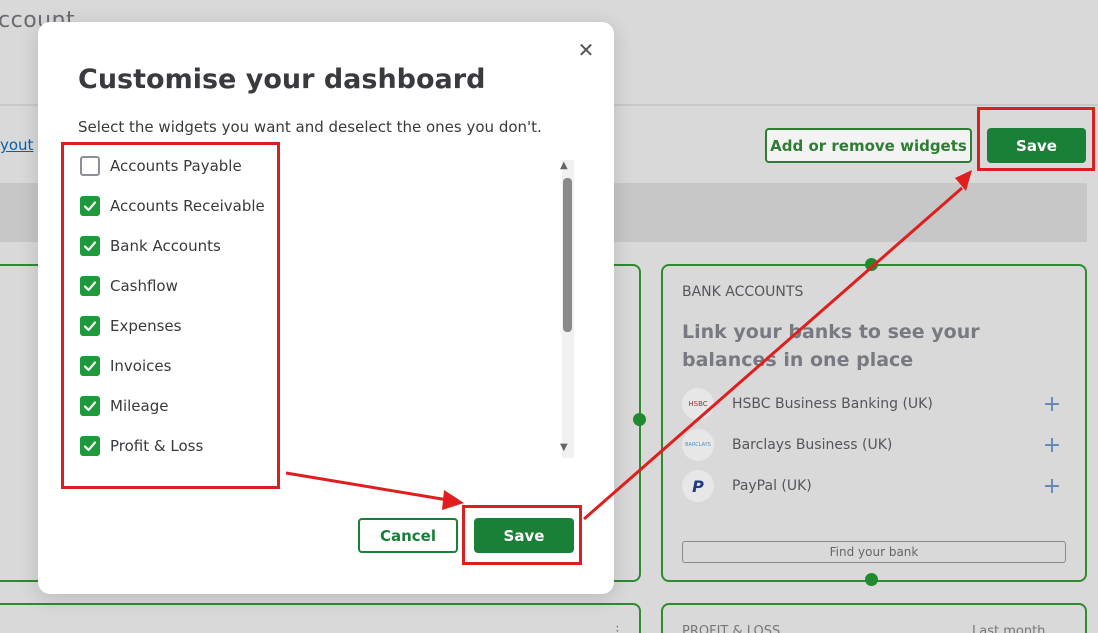  Describe the element at coordinates (408, 535) in the screenshot. I see `cancel-button: Cancel` at that location.